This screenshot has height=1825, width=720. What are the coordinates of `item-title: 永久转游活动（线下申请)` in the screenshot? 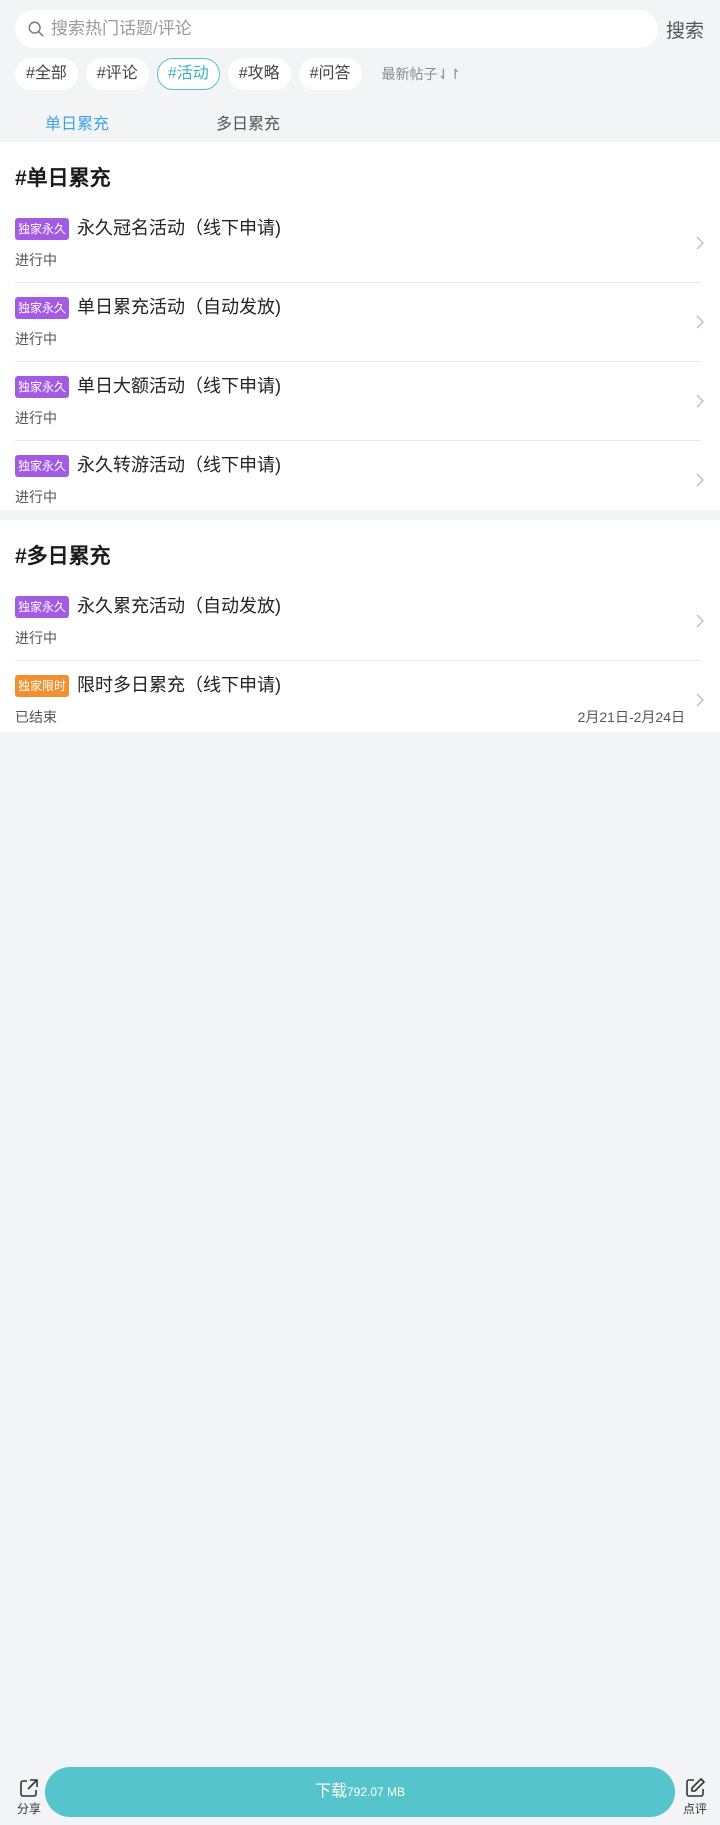 It's located at (179, 465).